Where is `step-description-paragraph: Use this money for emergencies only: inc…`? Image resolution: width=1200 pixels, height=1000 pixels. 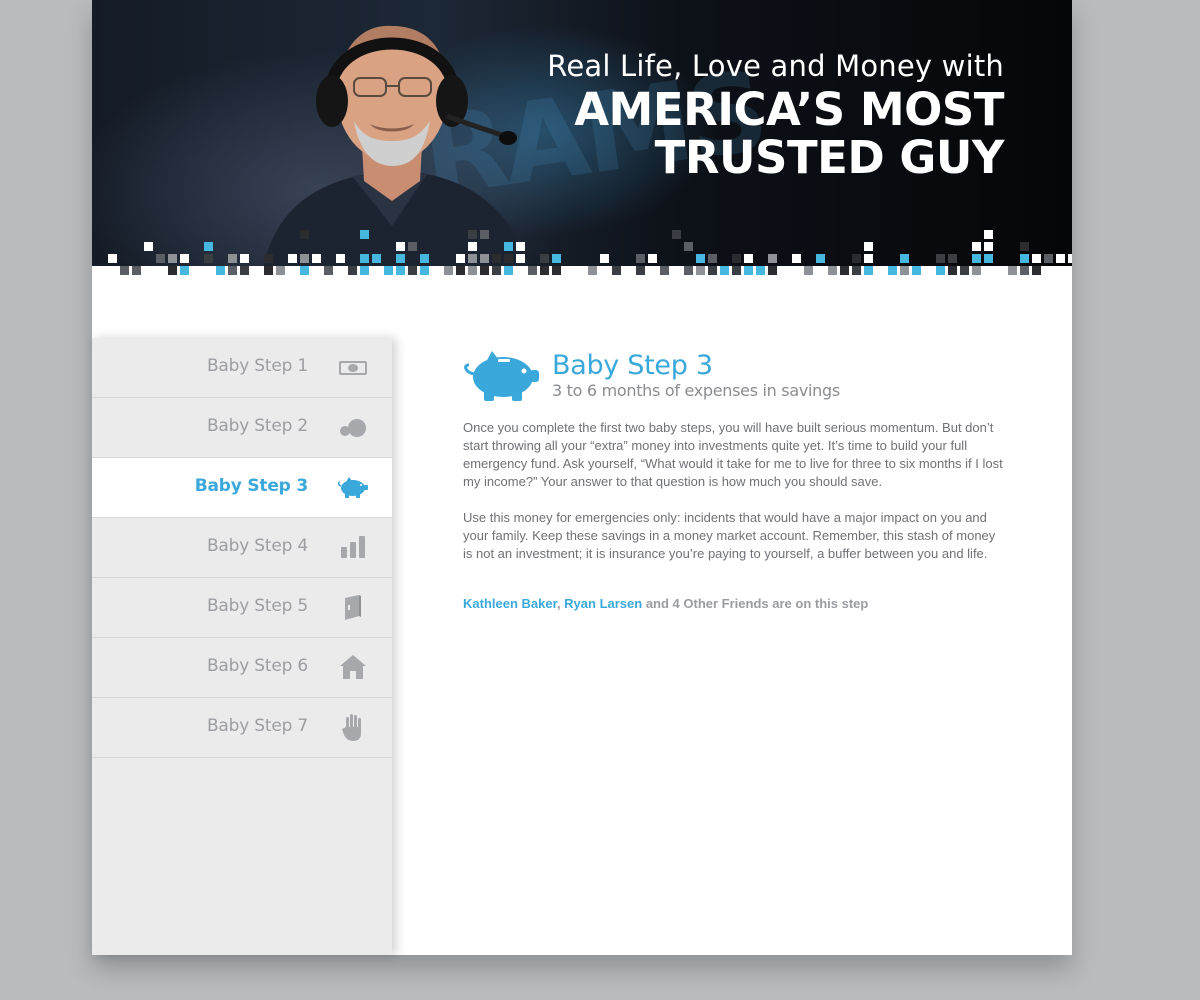
step-description-paragraph: Use this money for emergencies only: inc… is located at coordinates (729, 535).